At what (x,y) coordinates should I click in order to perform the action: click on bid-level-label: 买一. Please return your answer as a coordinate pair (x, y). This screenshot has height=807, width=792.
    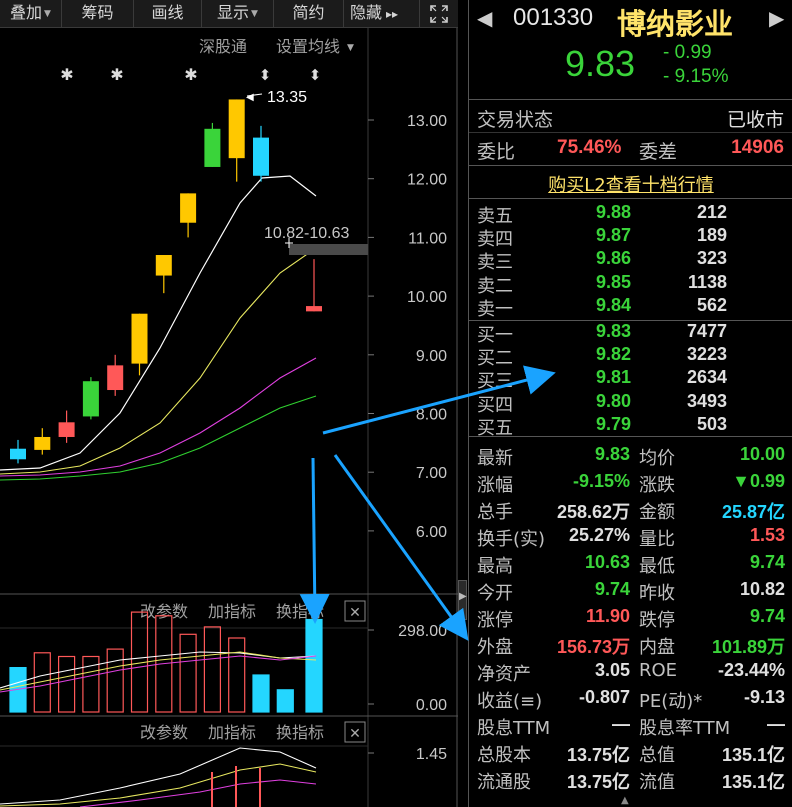
    Looking at the image, I should click on (495, 335).